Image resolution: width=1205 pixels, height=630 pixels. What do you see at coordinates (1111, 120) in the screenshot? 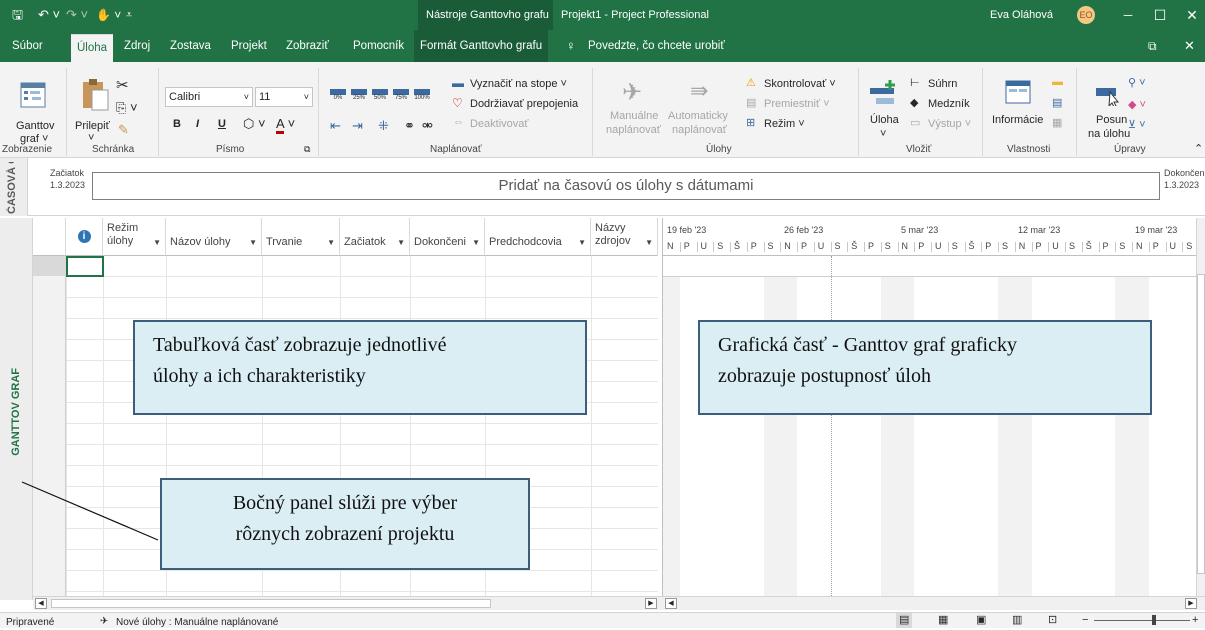
I see `scroll-to-task-label-1: Posun` at bounding box center [1111, 120].